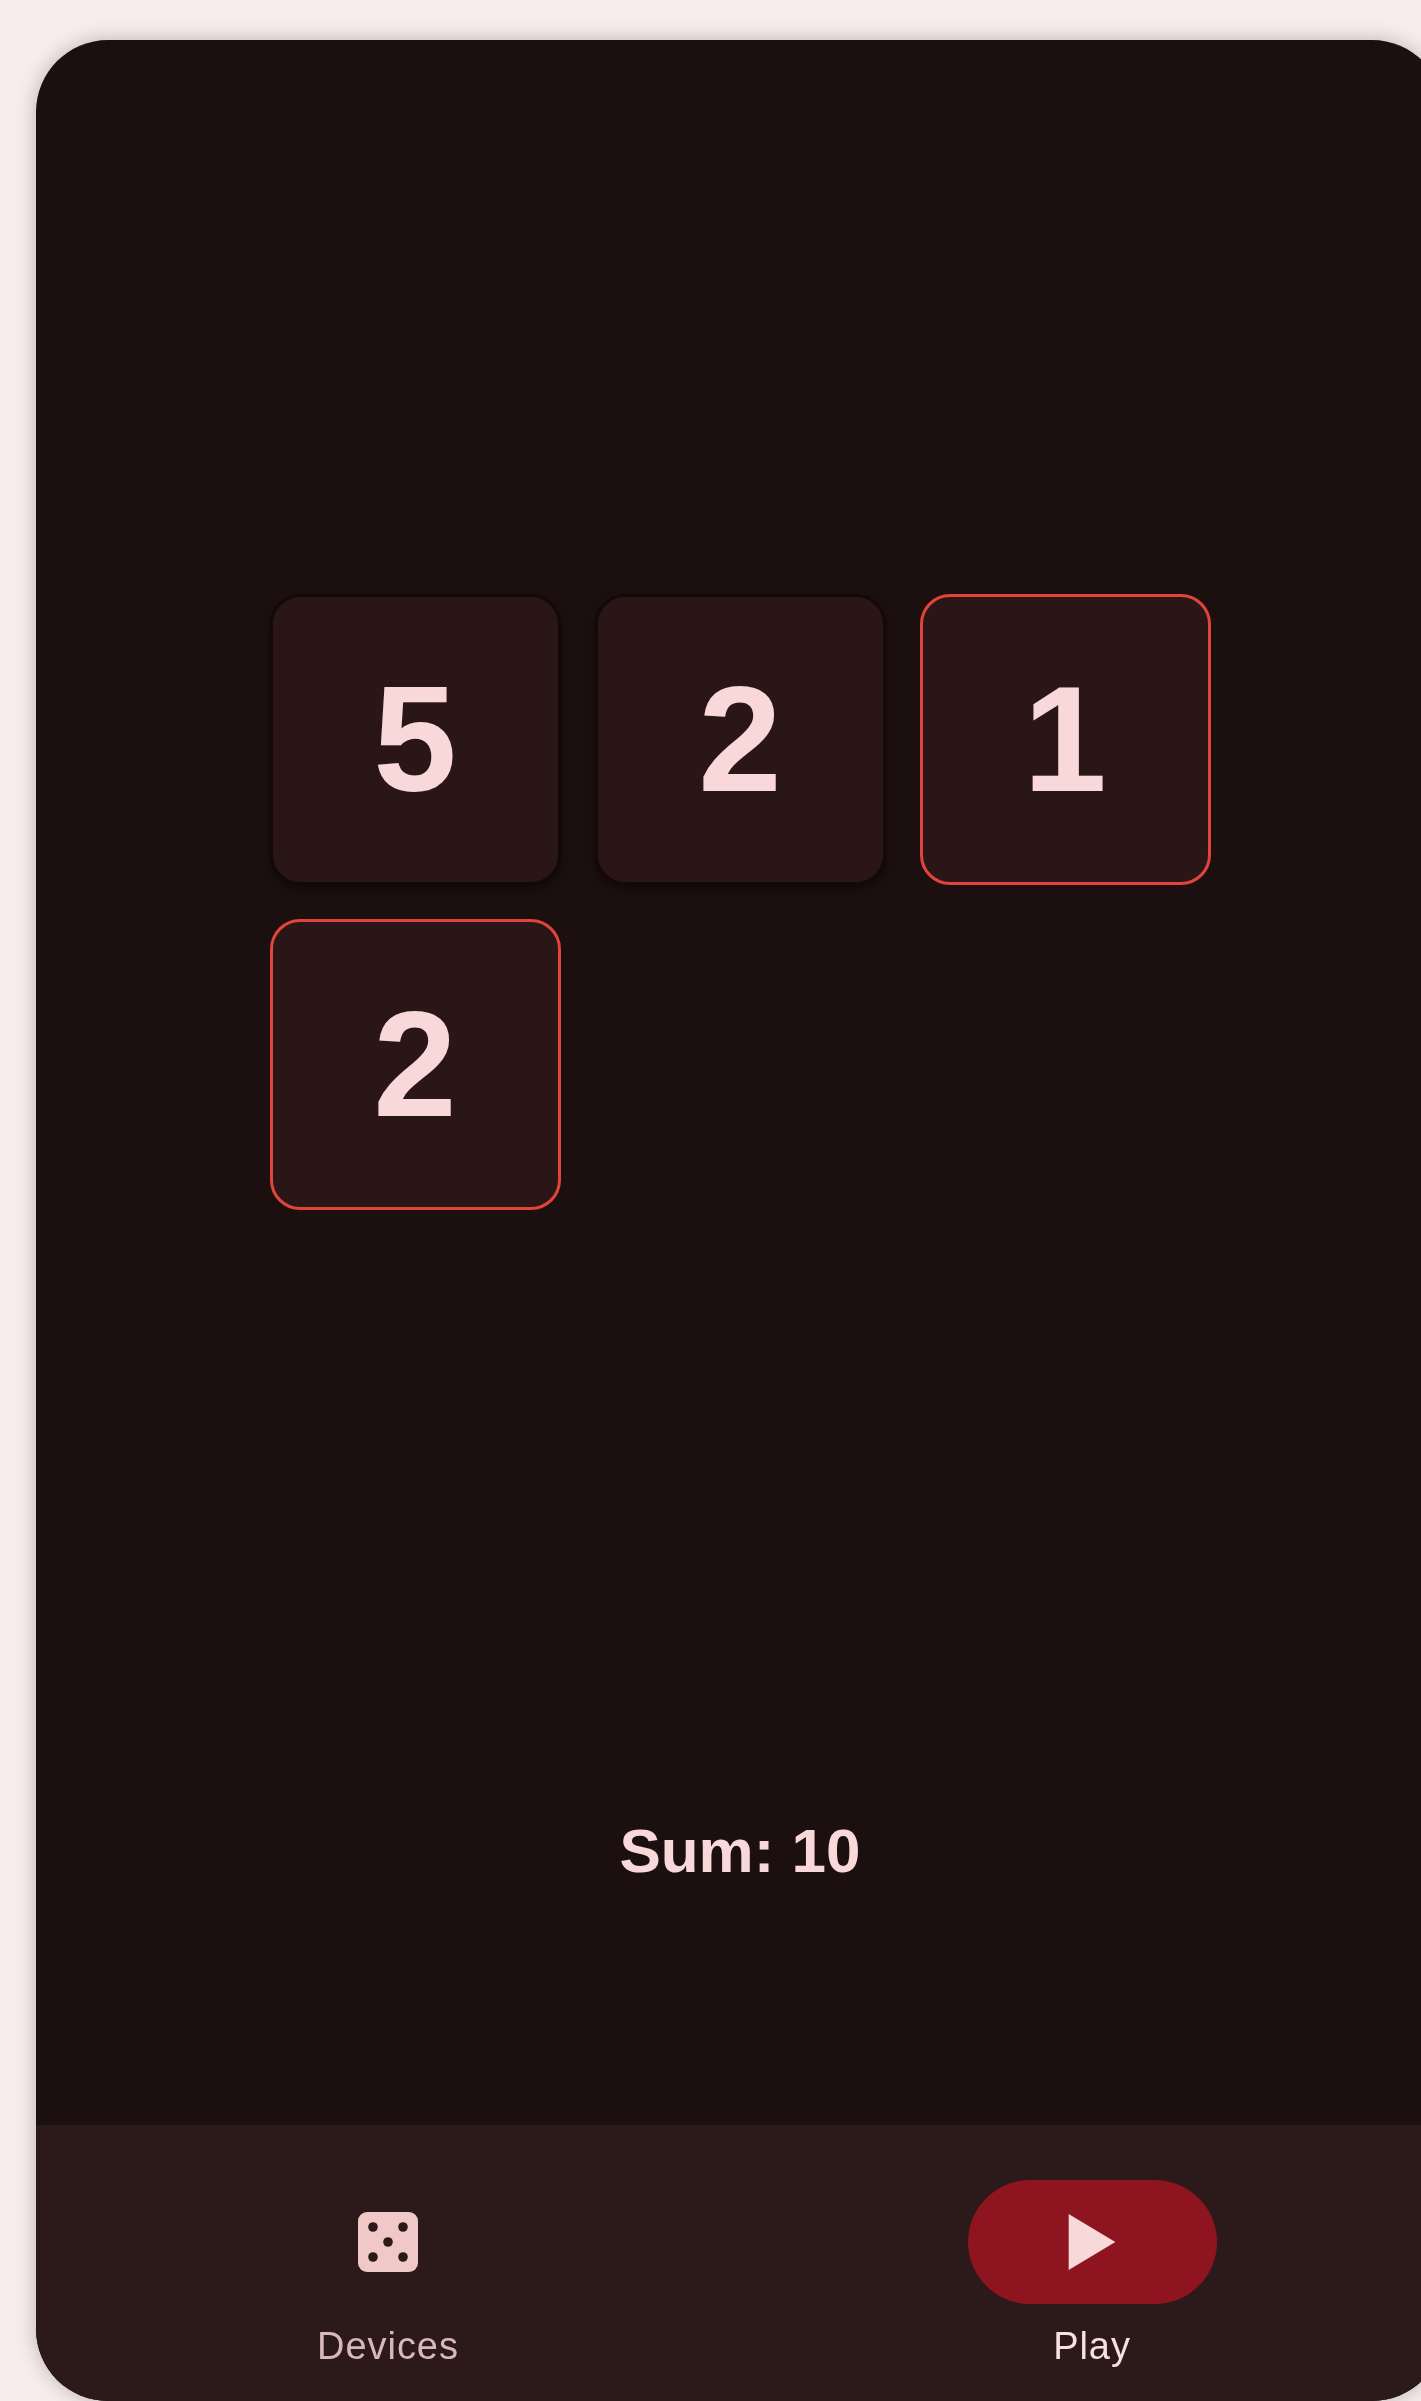 The width and height of the screenshot is (1421, 2401). I want to click on nav-tab: Play, so click(1080, 2263).